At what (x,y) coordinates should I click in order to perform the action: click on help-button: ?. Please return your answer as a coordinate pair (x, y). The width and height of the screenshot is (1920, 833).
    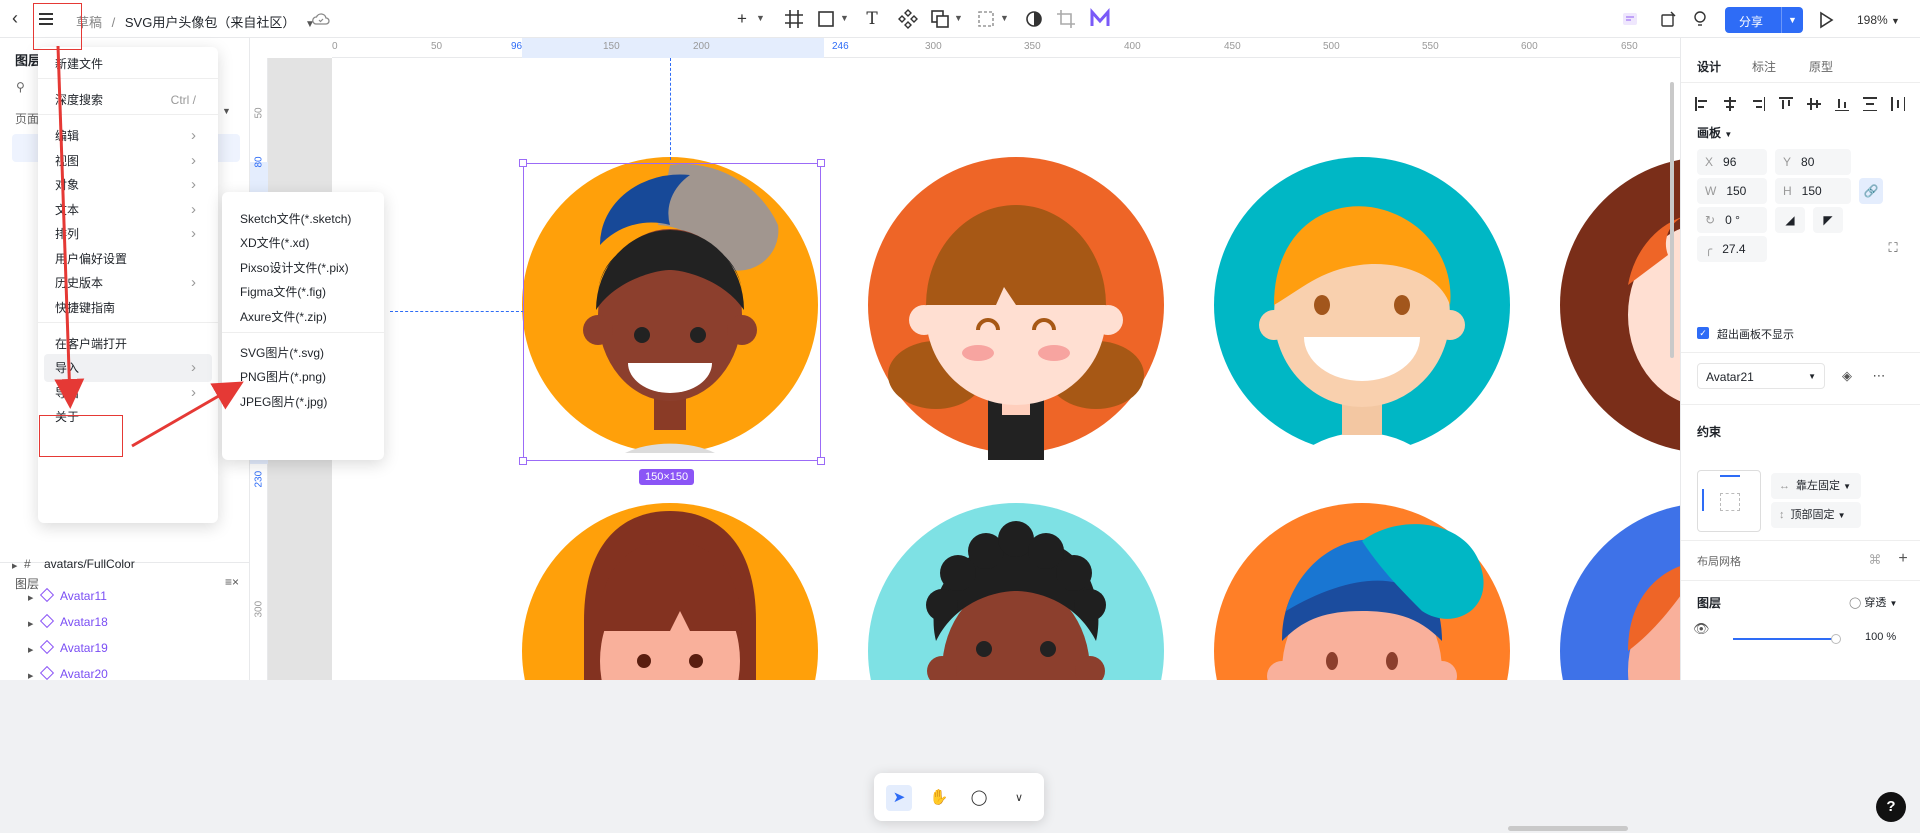
    Looking at the image, I should click on (1891, 807).